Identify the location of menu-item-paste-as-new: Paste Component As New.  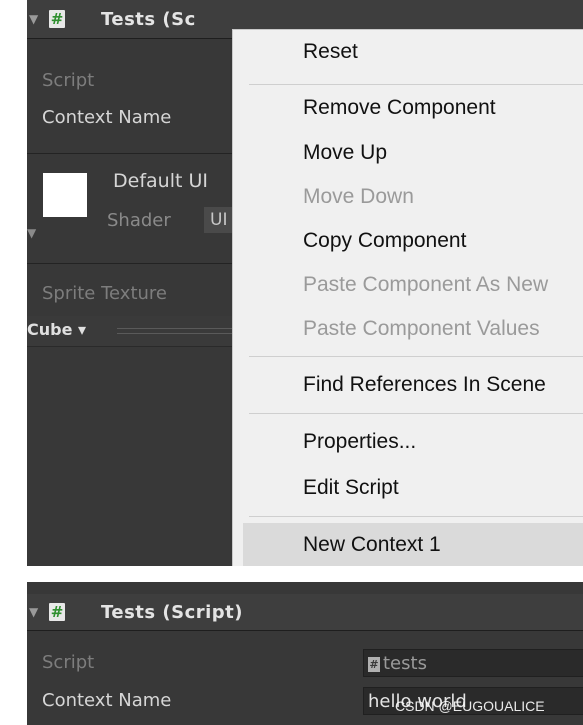
(425, 285).